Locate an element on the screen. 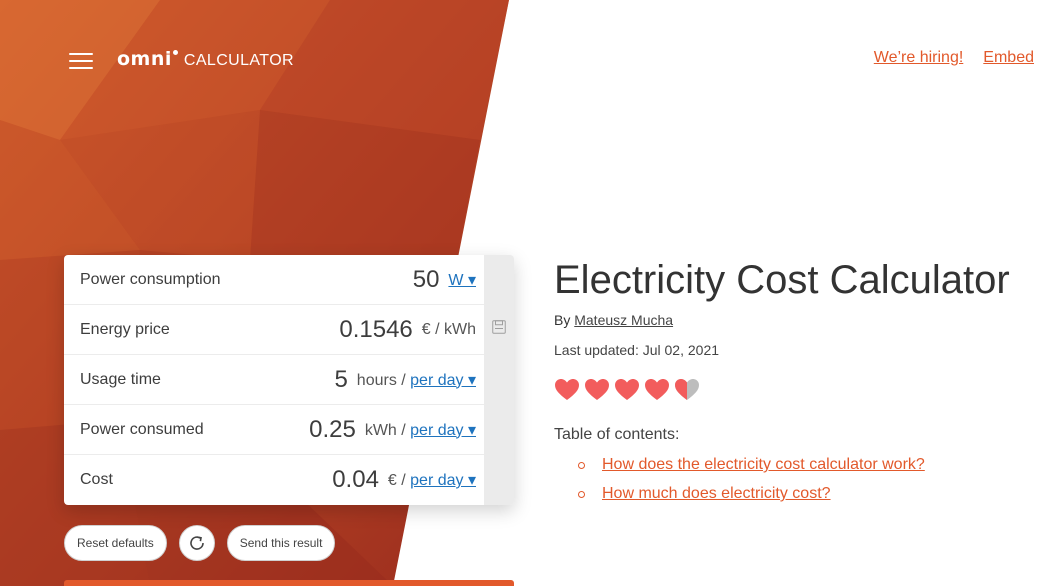 This screenshot has width=1055, height=586. usage-time-input: 5 is located at coordinates (340, 380).